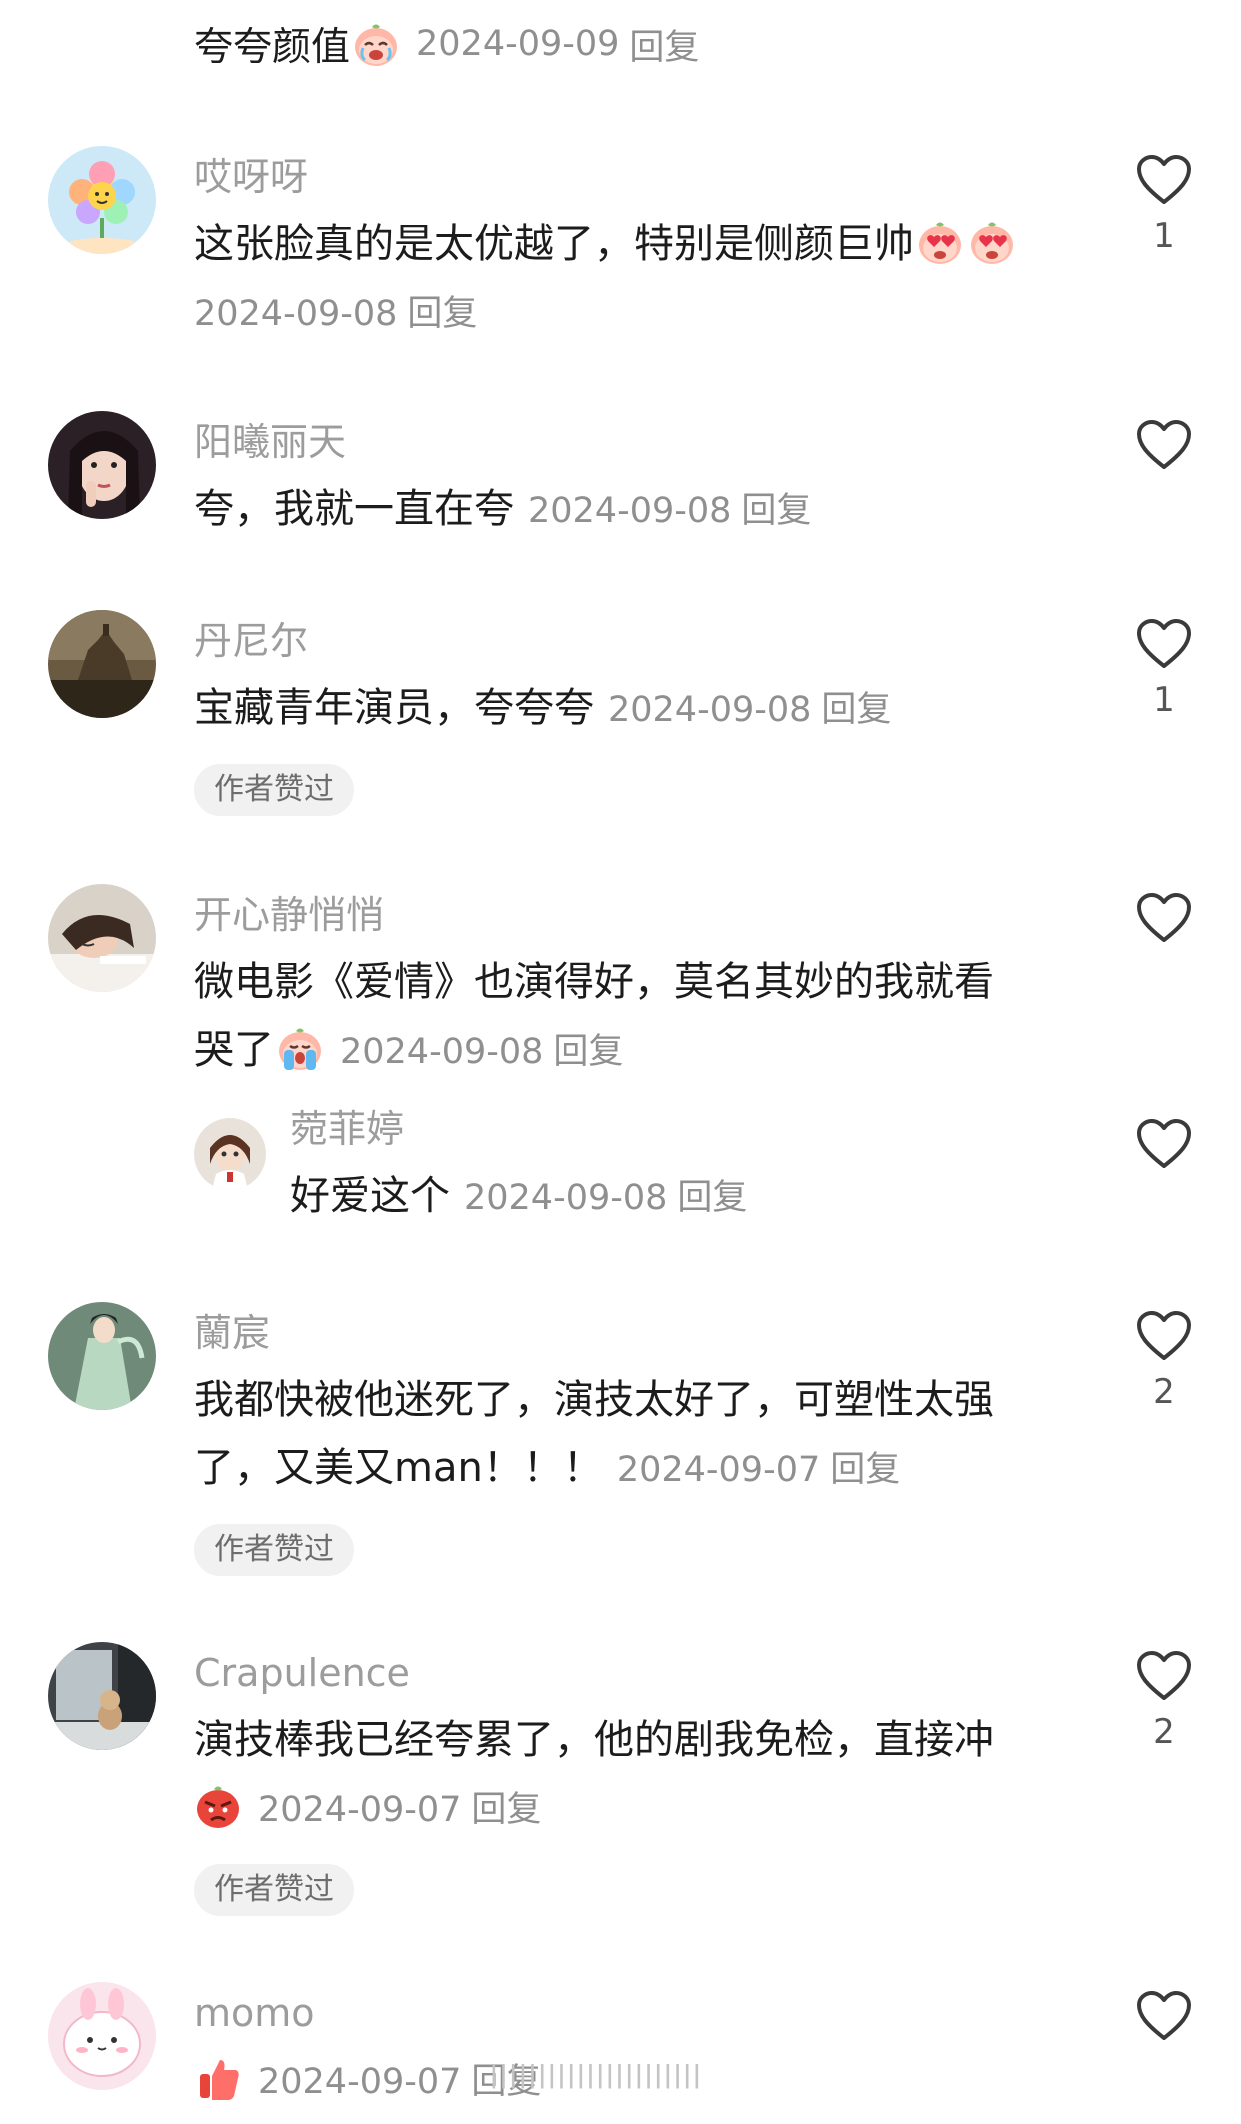 This screenshot has height=2124, width=1241. Describe the element at coordinates (218, 1806) in the screenshot. I see `angry-emoji` at that location.